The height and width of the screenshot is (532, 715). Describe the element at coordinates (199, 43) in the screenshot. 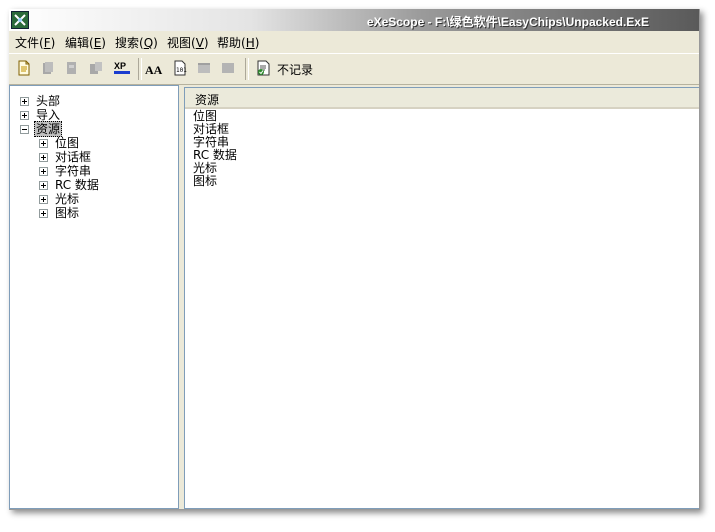

I see `menu-view-key: V` at that location.